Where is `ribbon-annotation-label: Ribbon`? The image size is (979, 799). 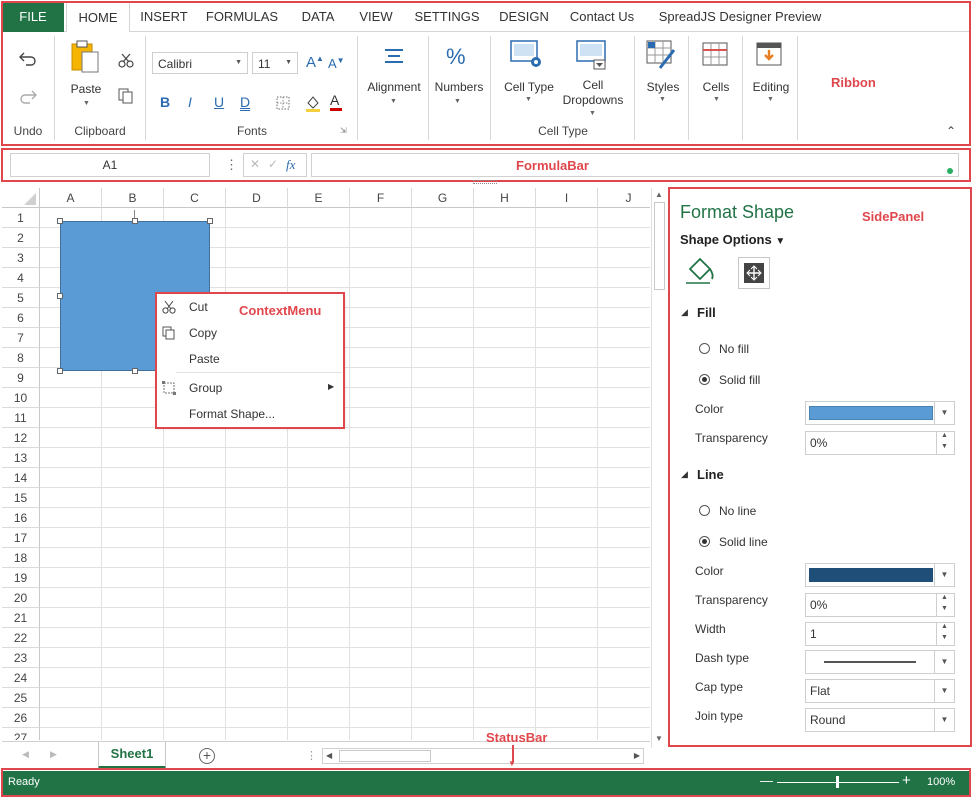 ribbon-annotation-label: Ribbon is located at coordinates (853, 82).